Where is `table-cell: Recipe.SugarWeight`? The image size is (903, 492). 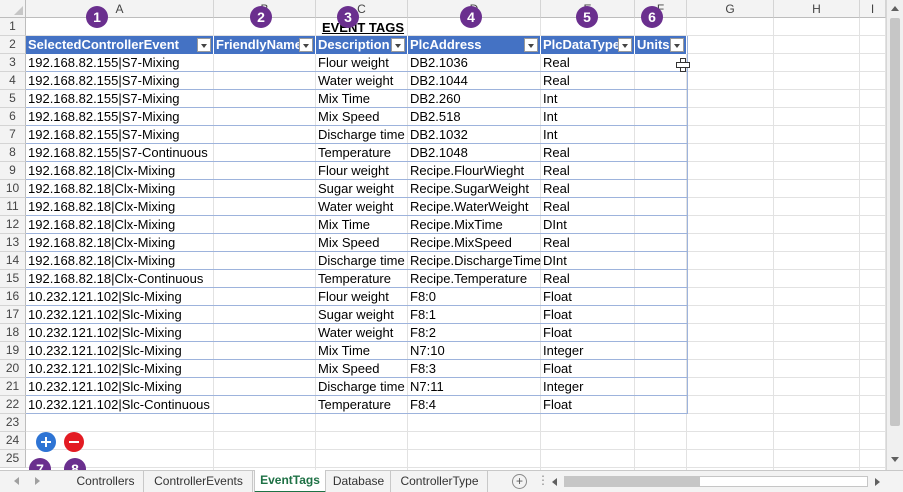
table-cell: Recipe.SugarWeight is located at coordinates (474, 189).